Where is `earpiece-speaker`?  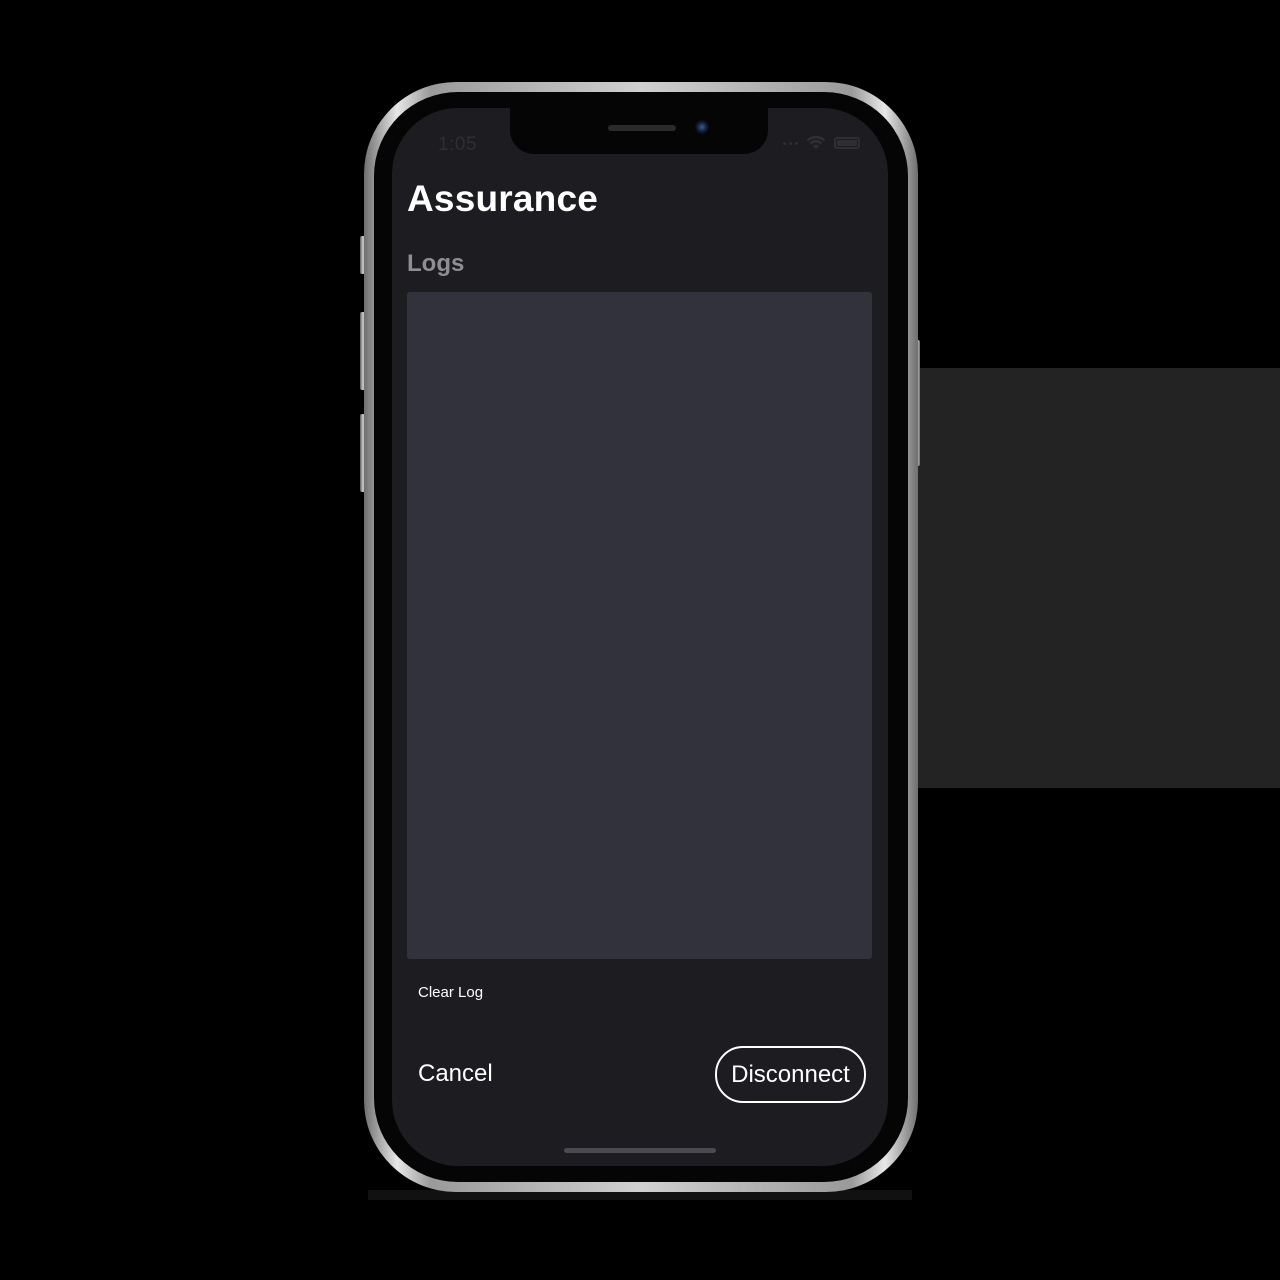 earpiece-speaker is located at coordinates (642, 128).